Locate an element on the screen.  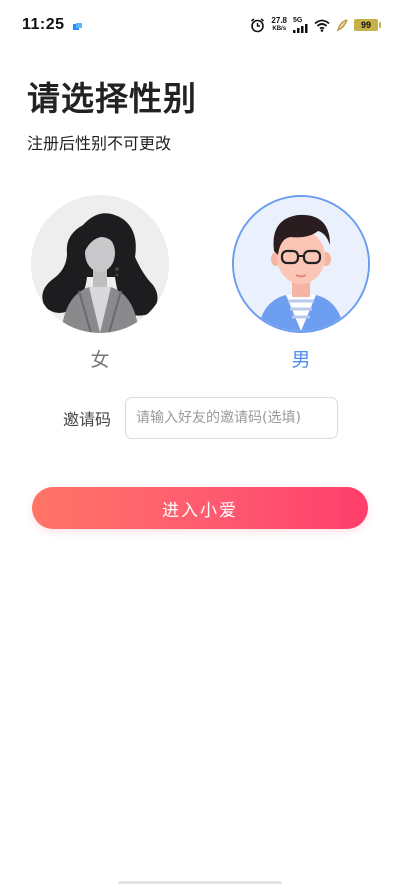
alarm-icon is located at coordinates (258, 24).